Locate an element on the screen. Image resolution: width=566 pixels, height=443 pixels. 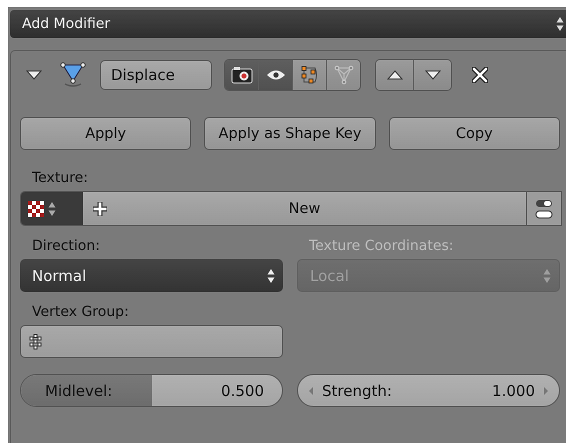
close-icon is located at coordinates (480, 75).